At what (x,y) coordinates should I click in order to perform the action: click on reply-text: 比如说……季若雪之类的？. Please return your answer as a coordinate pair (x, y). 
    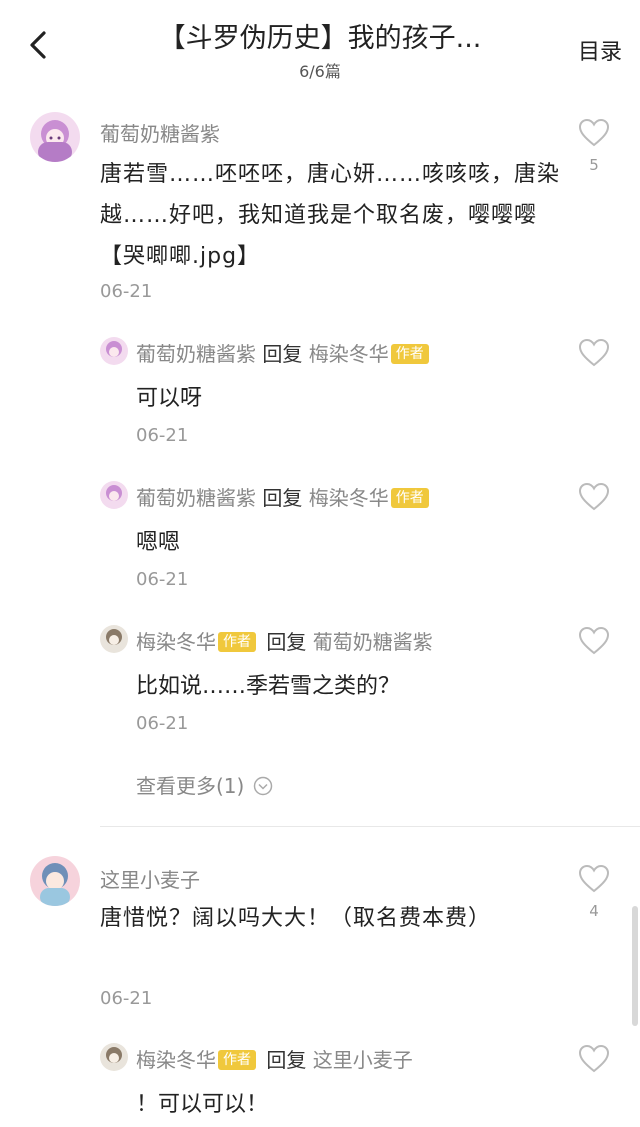
    Looking at the image, I should click on (268, 686).